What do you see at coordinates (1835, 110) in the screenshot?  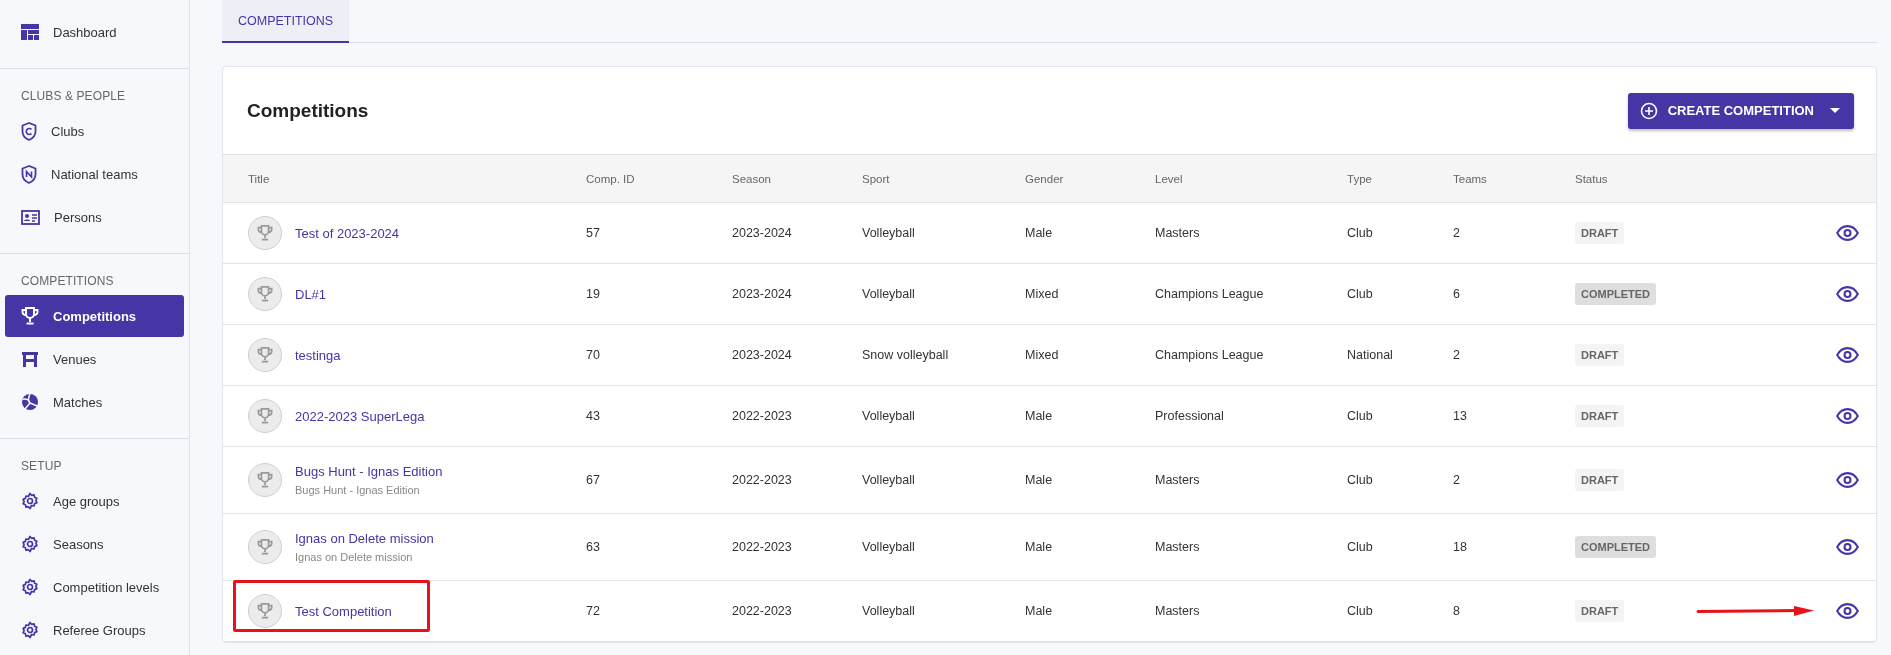 I see `caret-icon` at bounding box center [1835, 110].